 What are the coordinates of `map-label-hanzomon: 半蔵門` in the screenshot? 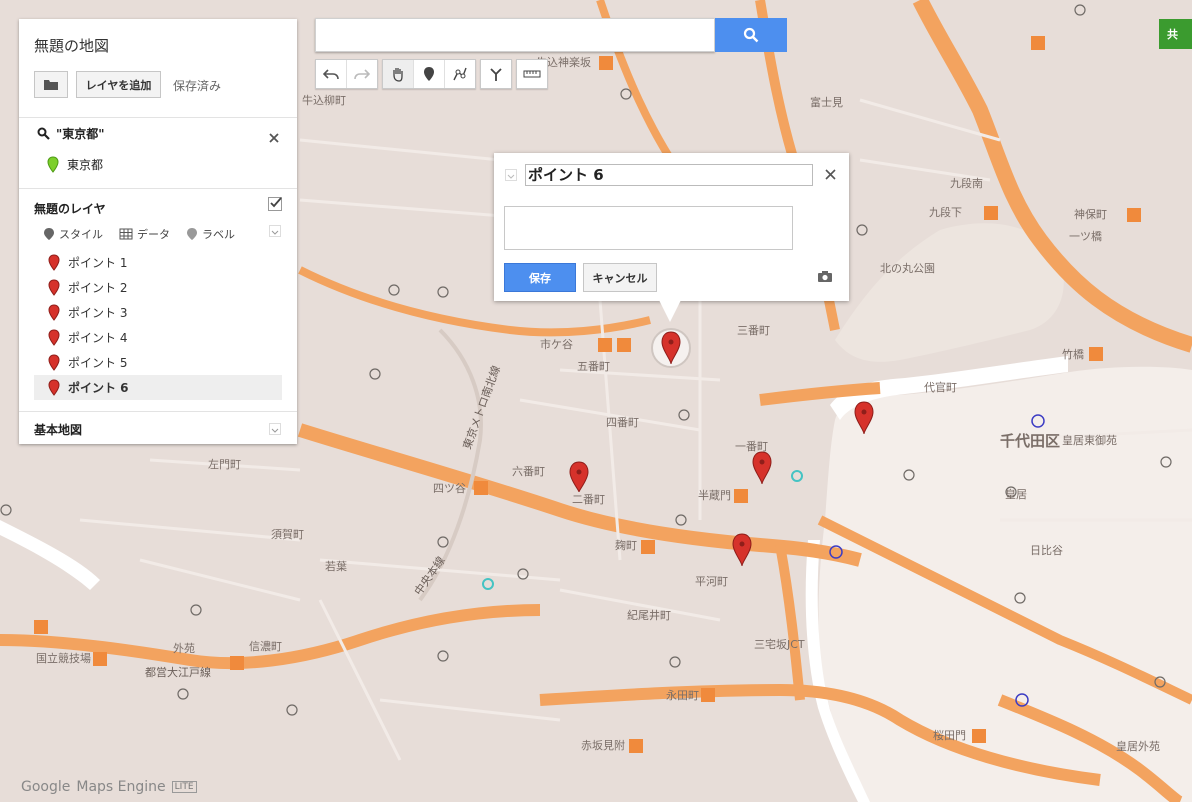 It's located at (714, 495).